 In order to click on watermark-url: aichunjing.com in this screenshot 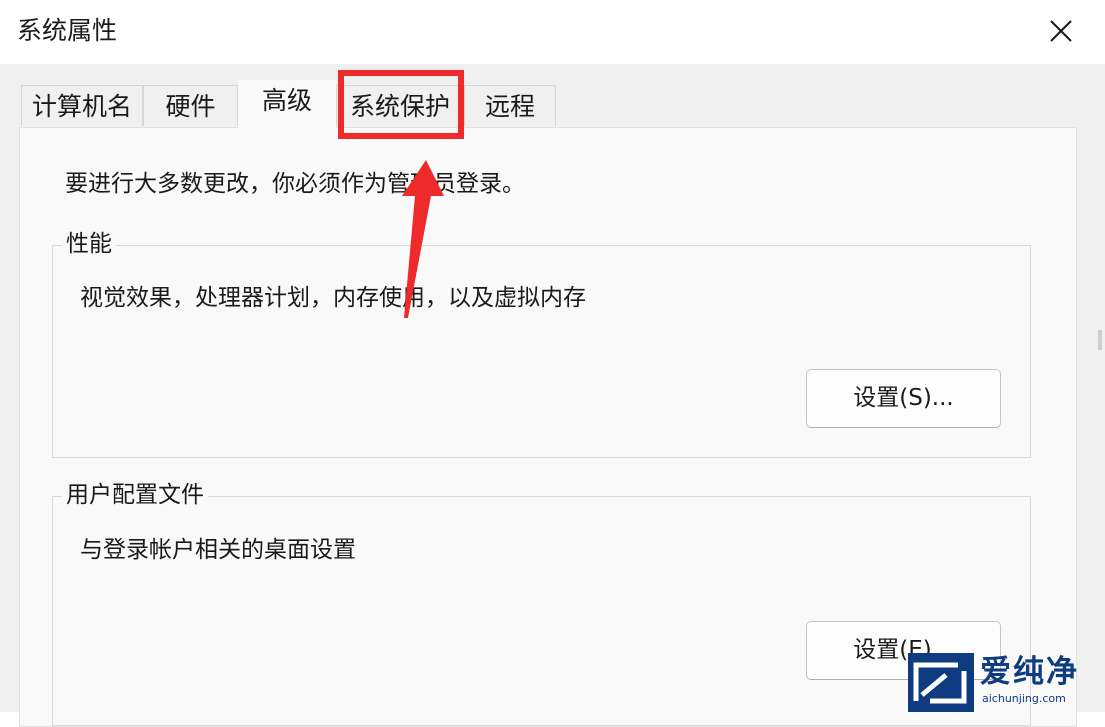, I will do `click(1024, 698)`.